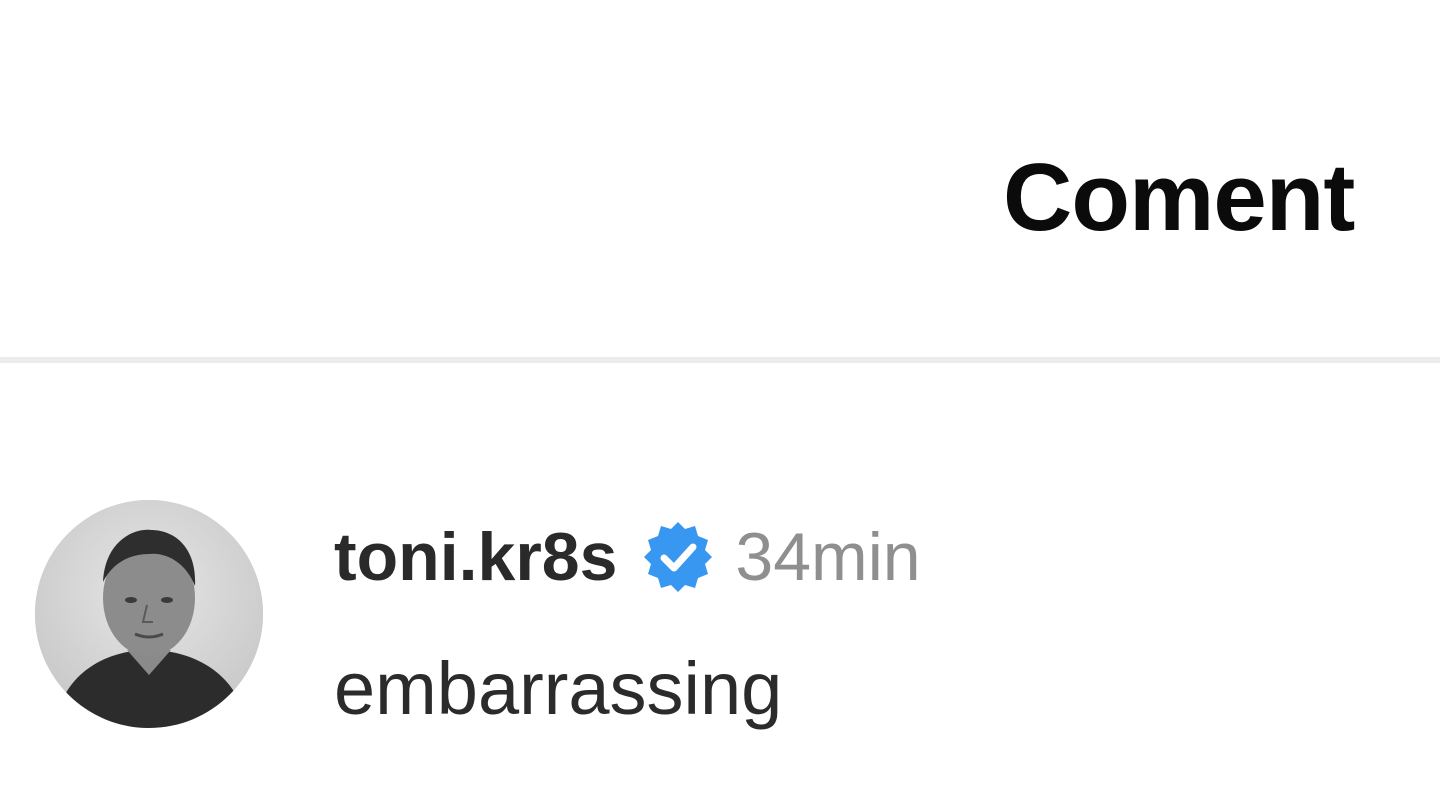 This screenshot has width=1440, height=809. Describe the element at coordinates (1179, 197) in the screenshot. I see `page-title: Coment` at that location.